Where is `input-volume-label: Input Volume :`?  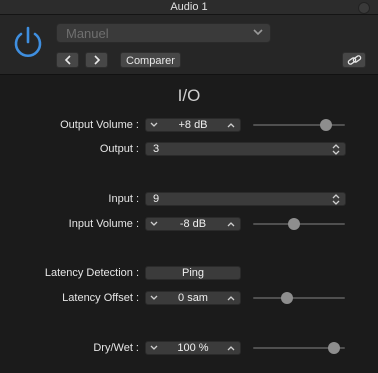 input-volume-label: Input Volume : is located at coordinates (103, 224).